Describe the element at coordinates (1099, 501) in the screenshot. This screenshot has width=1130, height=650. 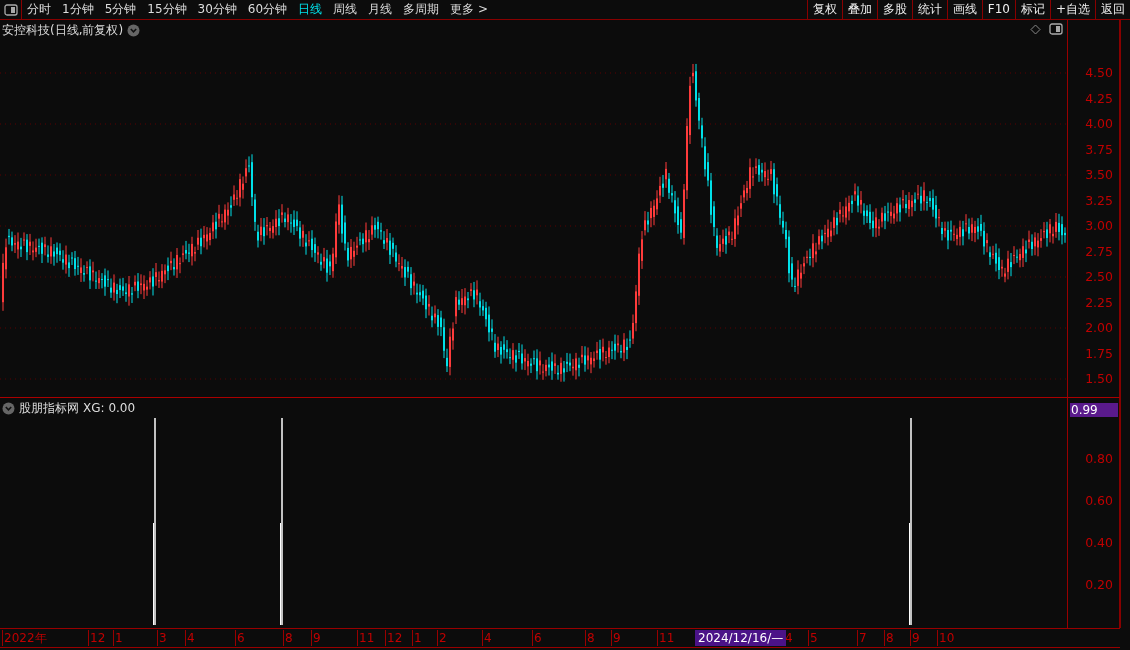
I see `axis-label: 0.60` at that location.